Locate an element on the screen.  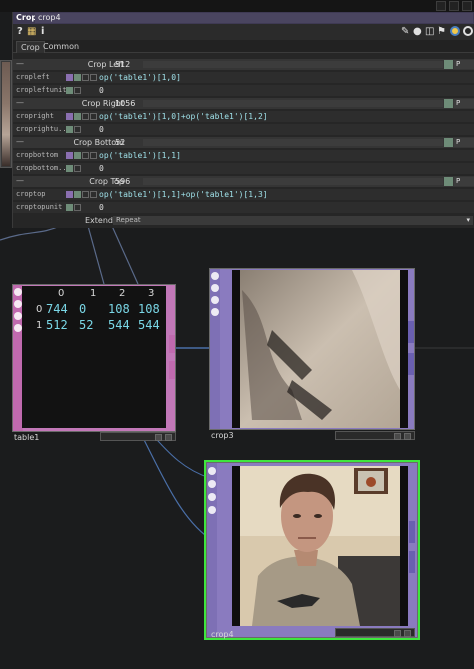
crop4-viewer is located at coordinates (320, 546).